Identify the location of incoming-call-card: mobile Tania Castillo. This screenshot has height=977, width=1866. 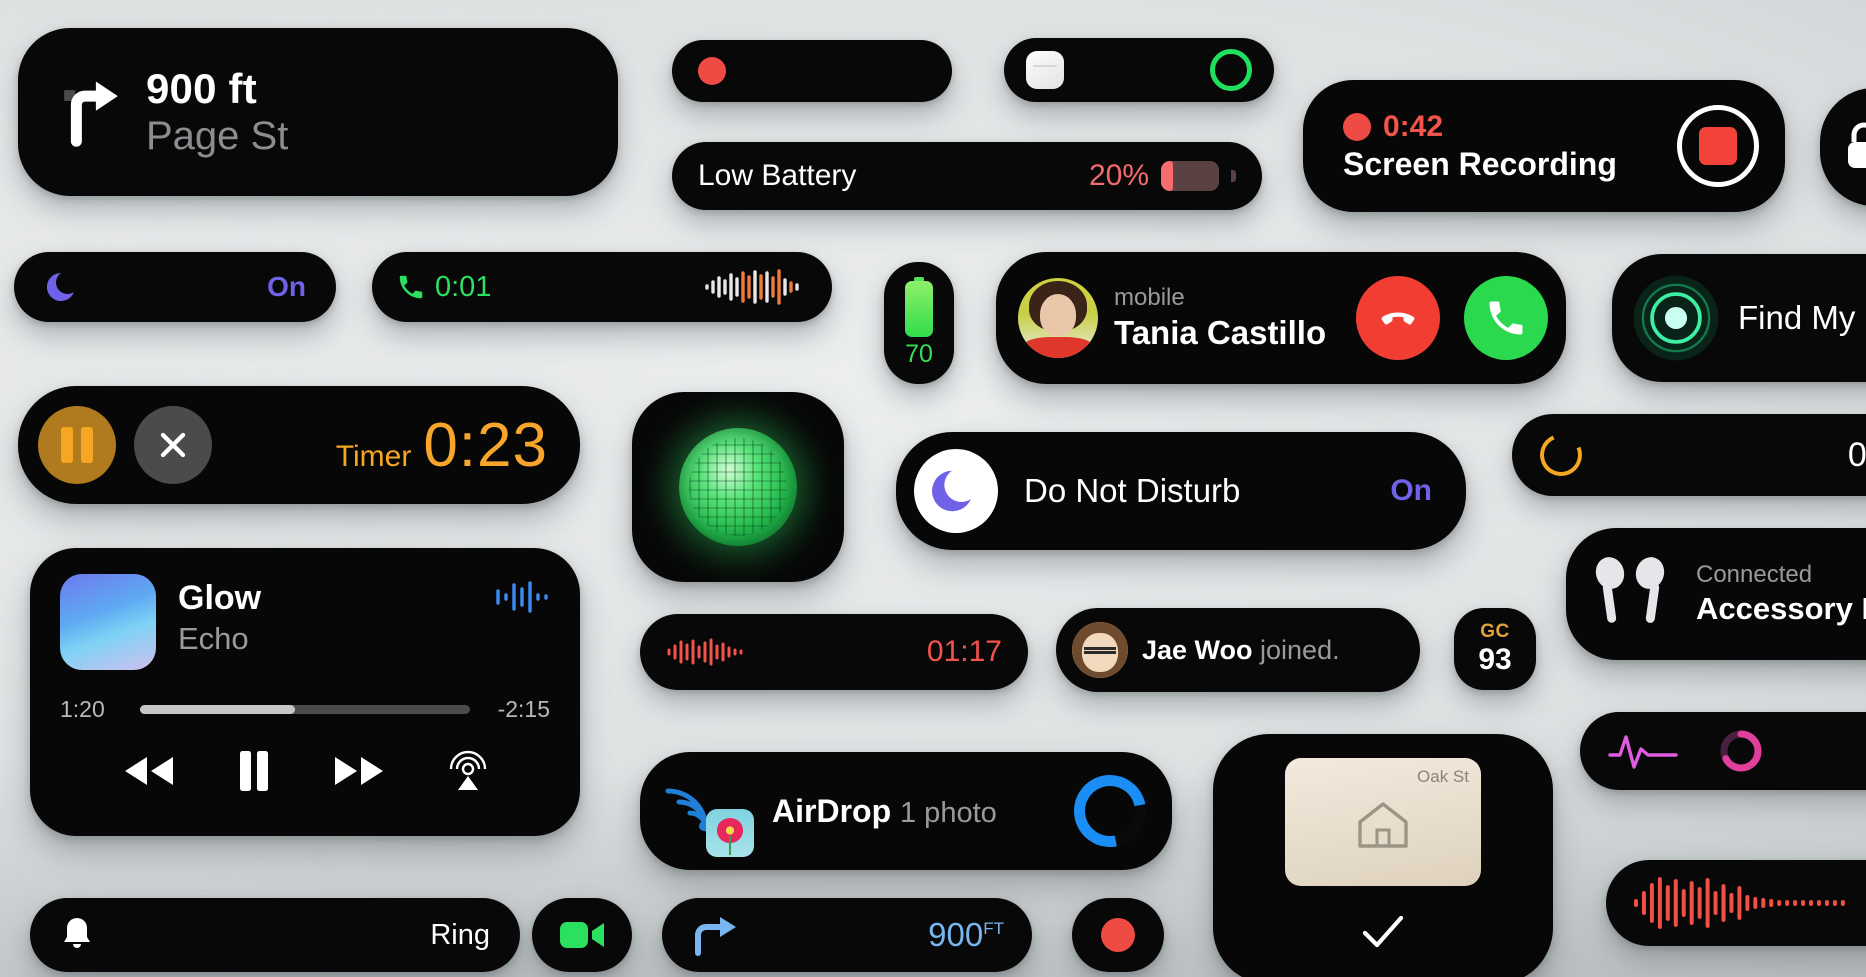
(1281, 318).